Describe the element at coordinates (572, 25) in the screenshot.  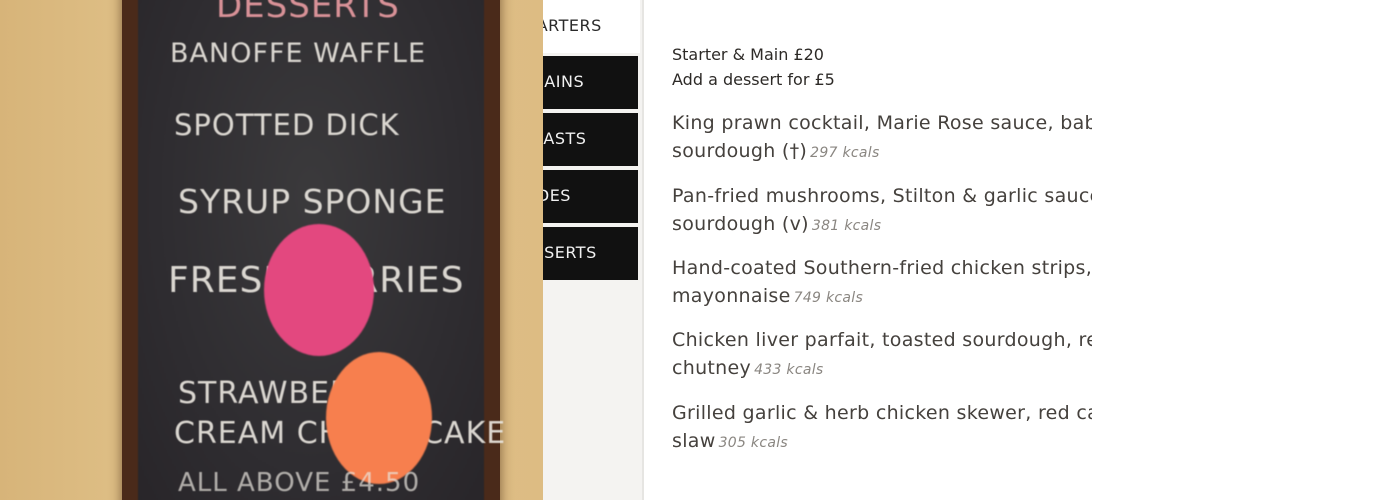
I see `tab-label: STARTERS` at that location.